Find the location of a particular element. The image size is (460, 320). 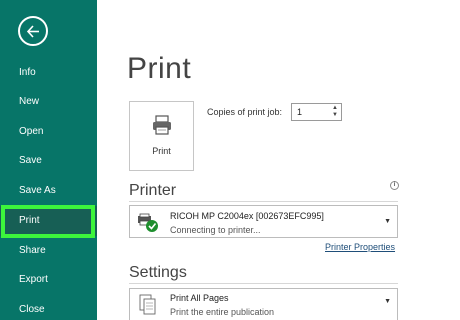

nav-item-save-as: Save As is located at coordinates (48, 191).